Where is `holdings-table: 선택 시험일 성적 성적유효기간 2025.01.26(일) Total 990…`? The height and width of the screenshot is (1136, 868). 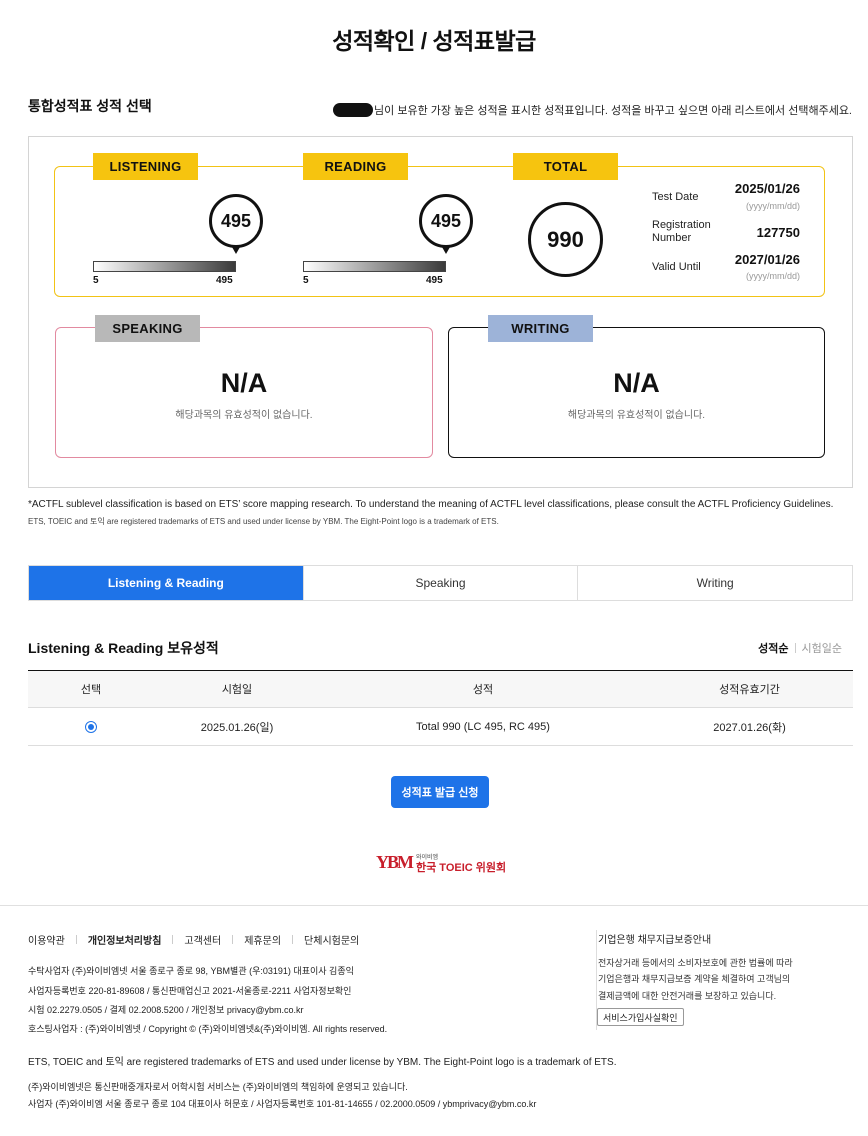 holdings-table: 선택 시험일 성적 성적유효기간 2025.01.26(일) Total 990… is located at coordinates (440, 708).